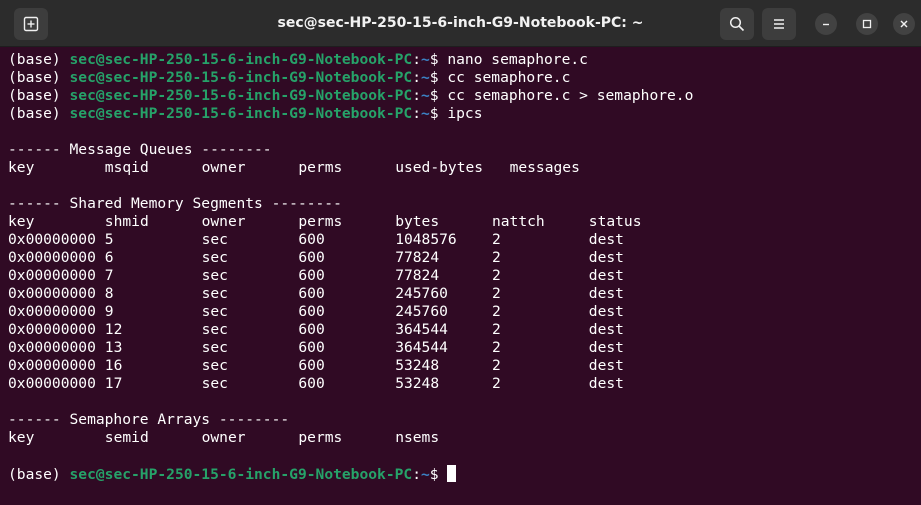  I want to click on table-cell: nsems, so click(417, 437).